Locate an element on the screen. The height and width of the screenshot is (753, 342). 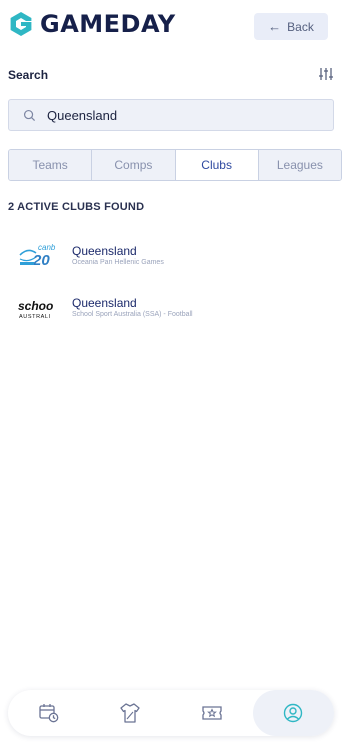
nav-profile is located at coordinates (293, 713).